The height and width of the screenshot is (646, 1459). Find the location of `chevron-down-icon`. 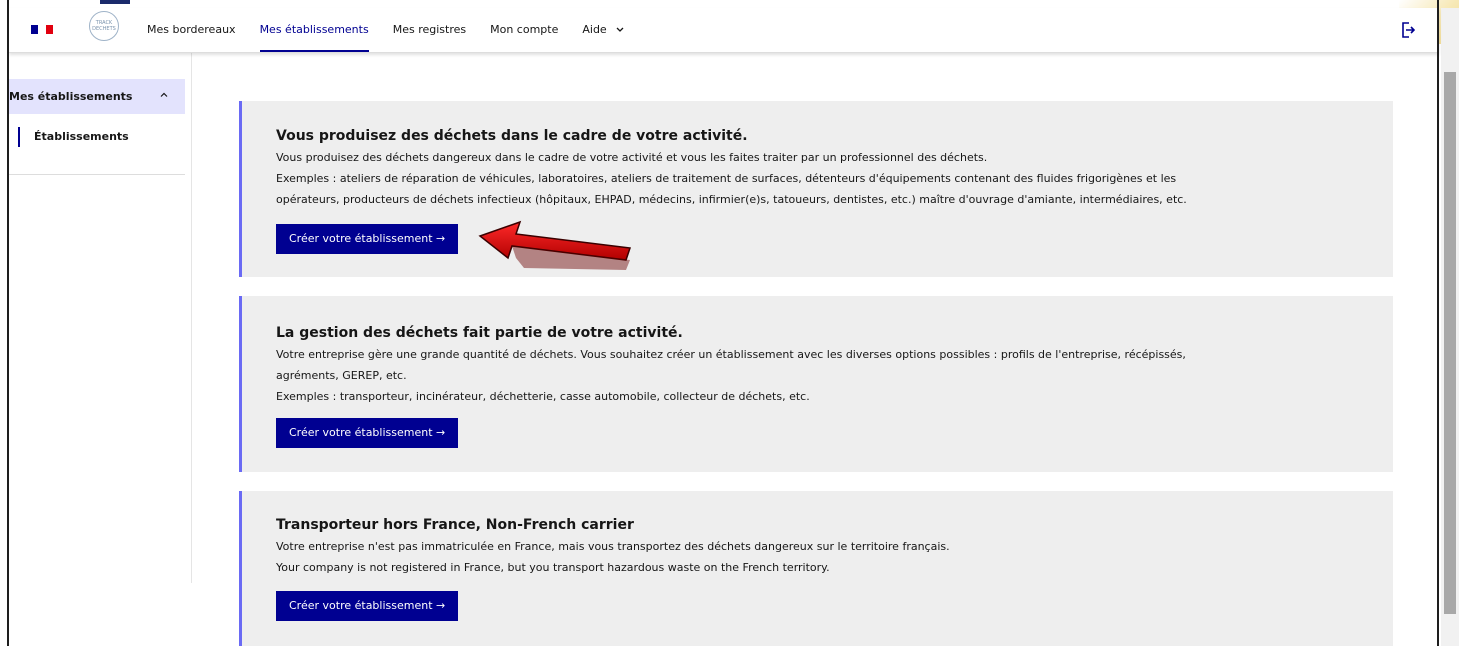

chevron-down-icon is located at coordinates (620, 29).